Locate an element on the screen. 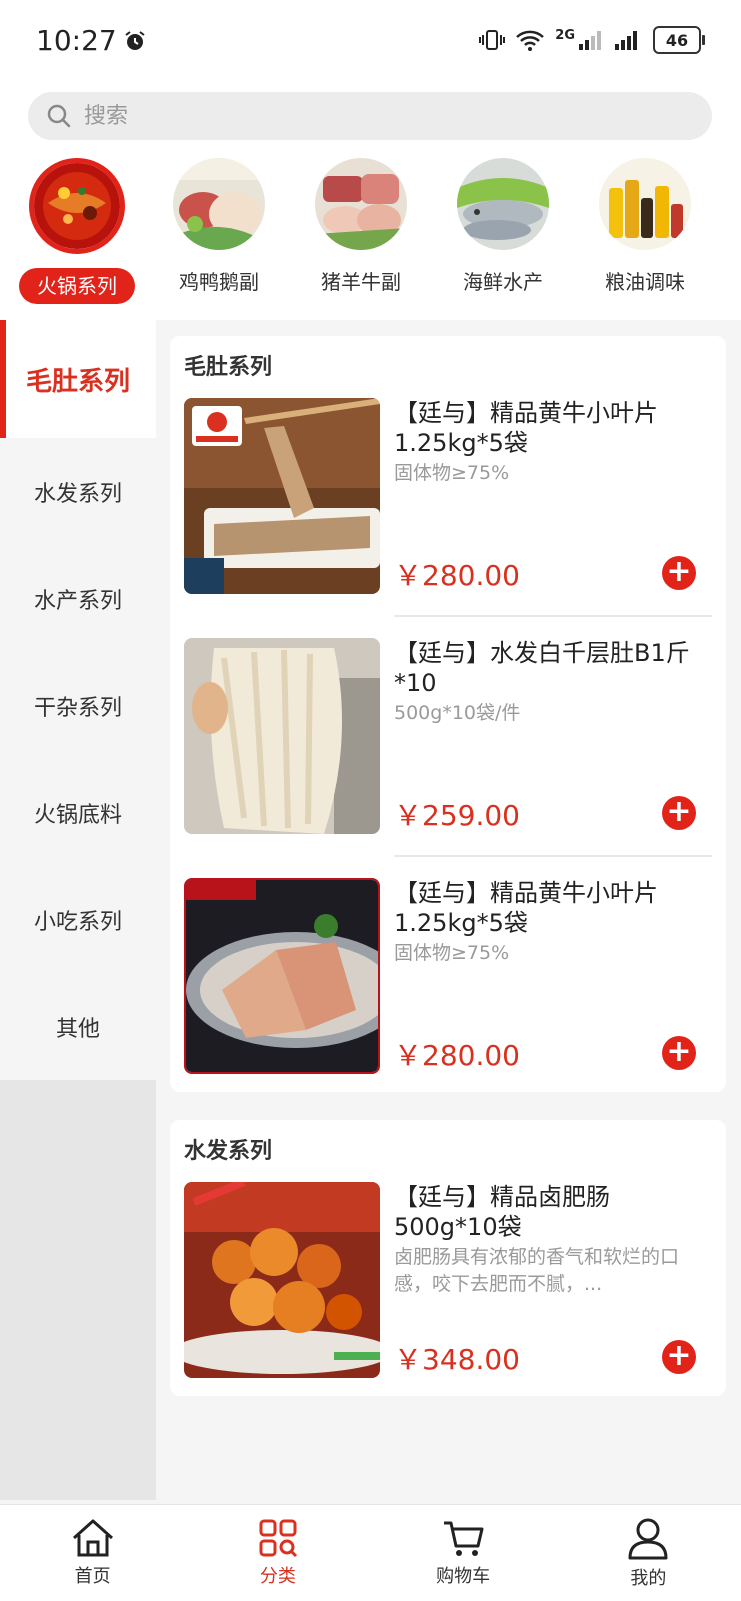 This screenshot has width=741, height=1601. product-desc: 500g*10袋/件 is located at coordinates (457, 713).